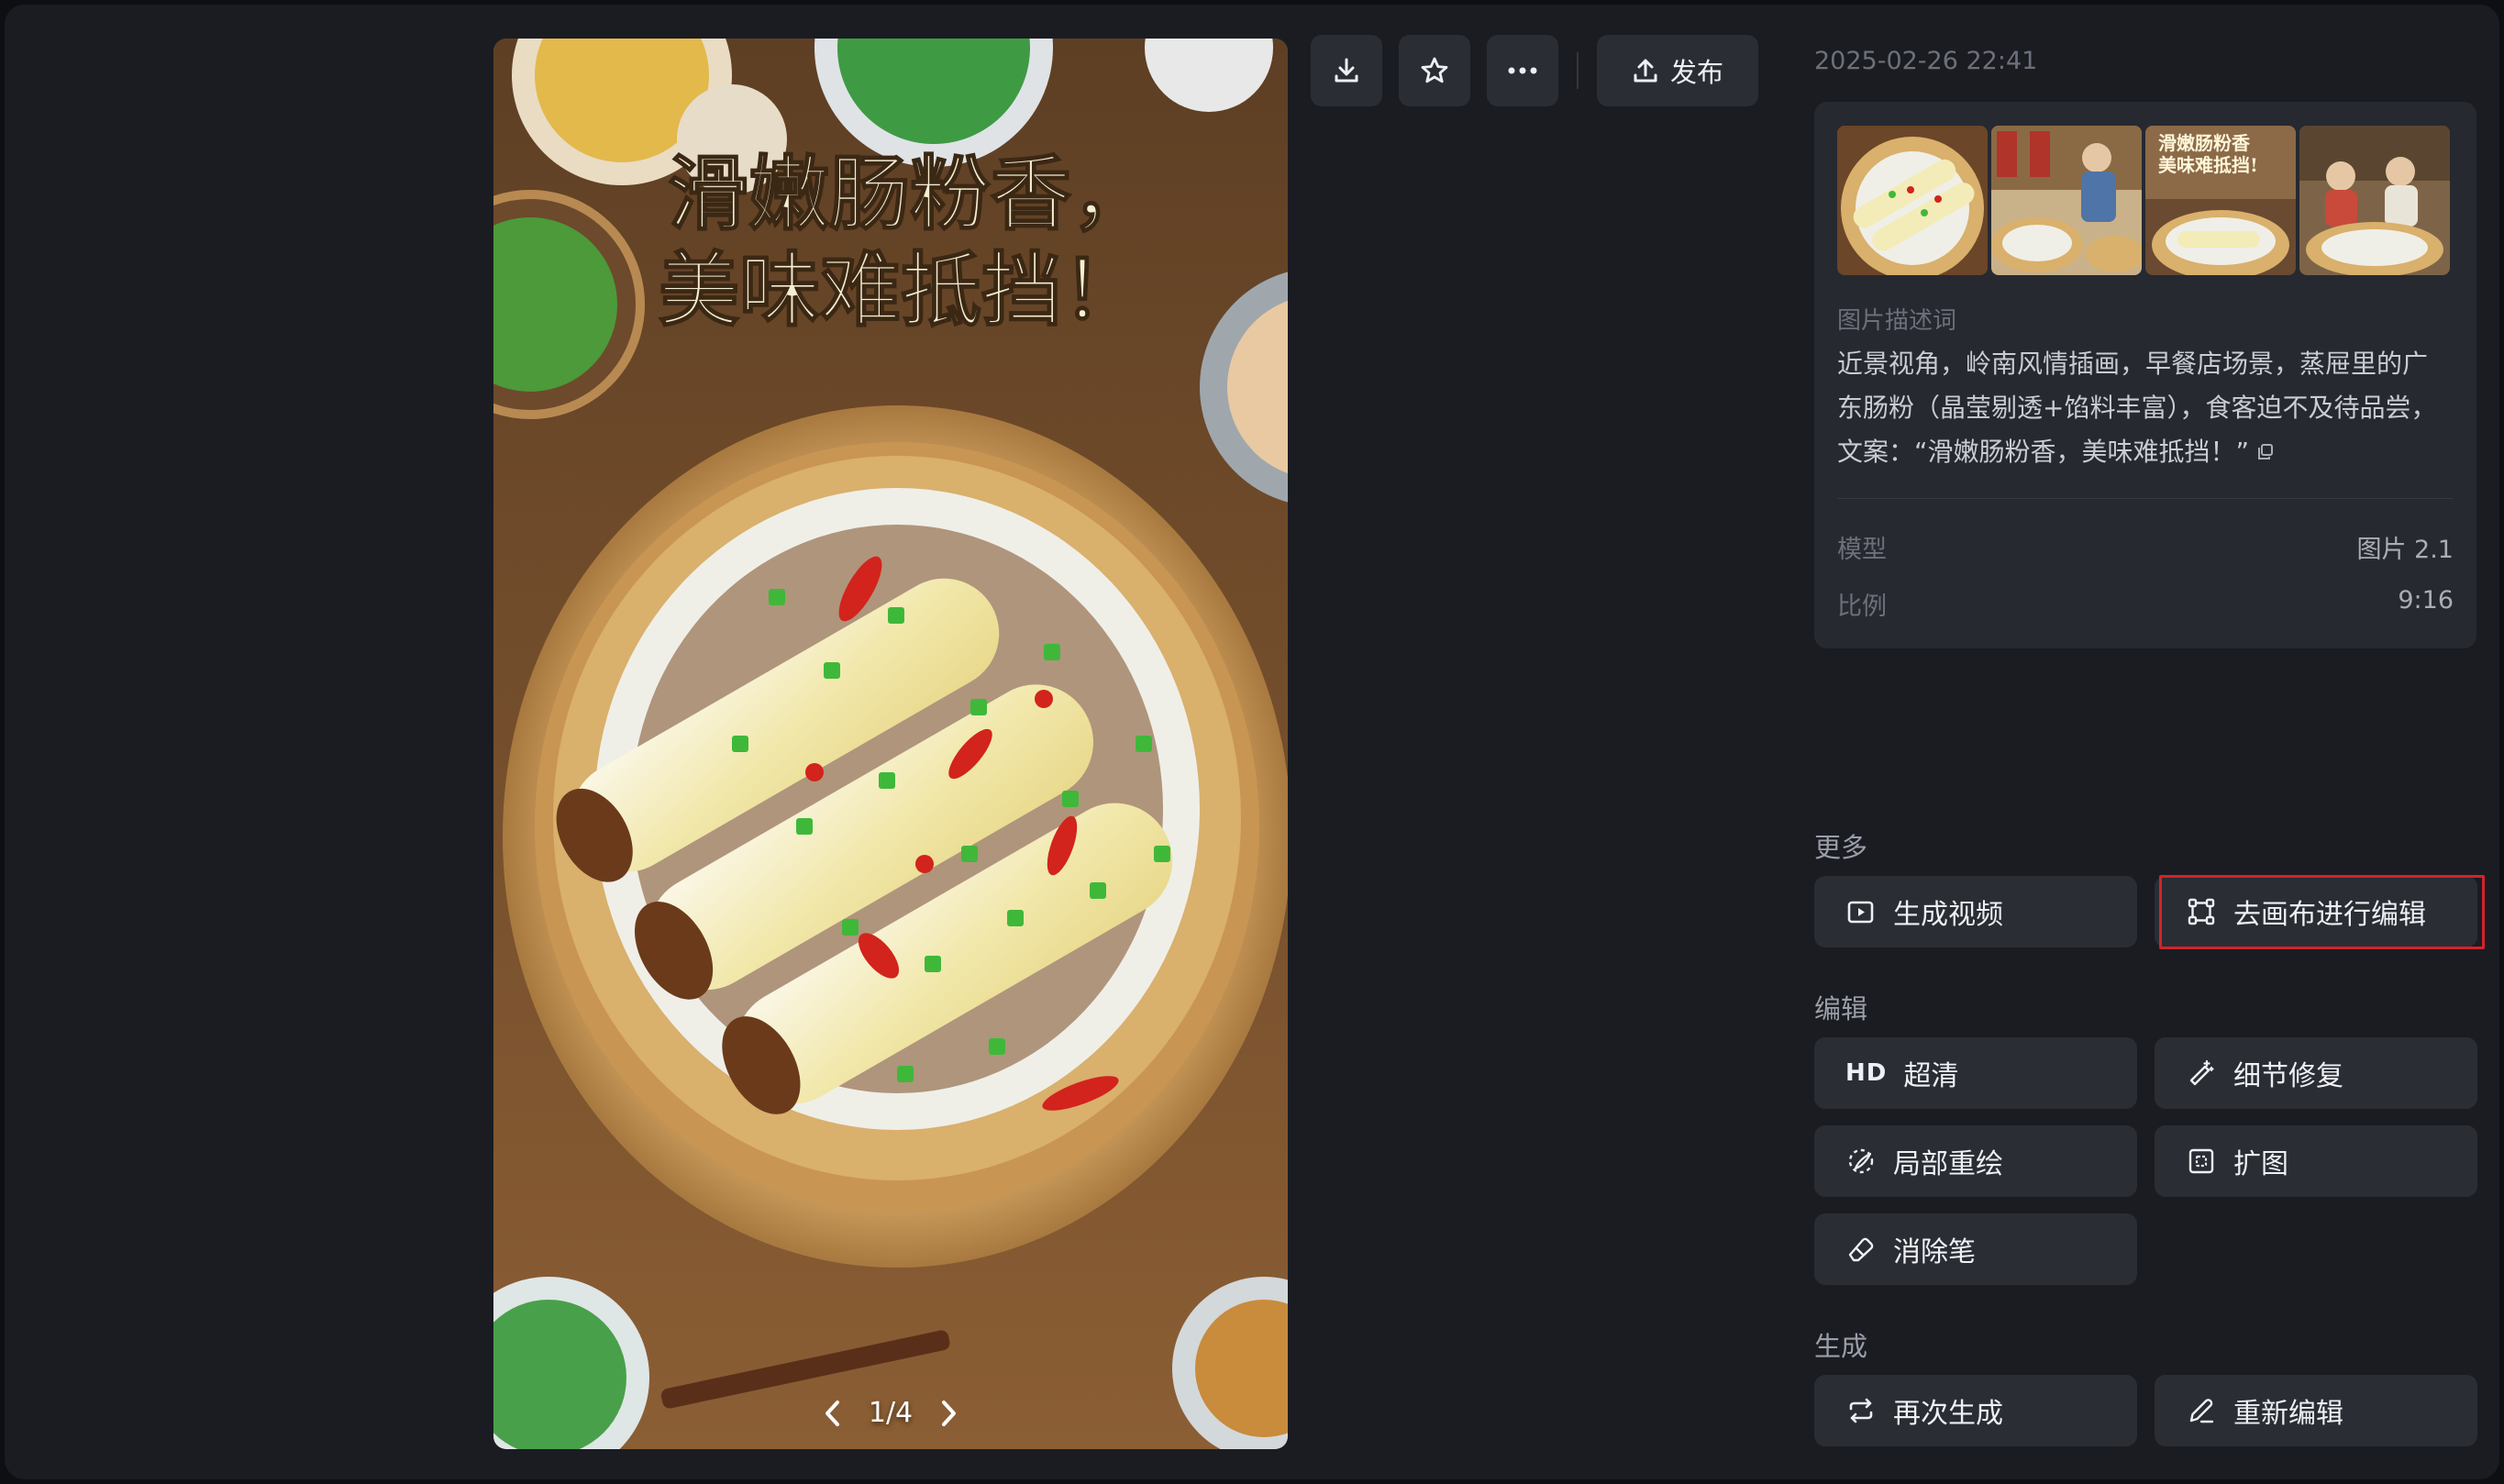 The image size is (2504, 1484). Describe the element at coordinates (1861, 1161) in the screenshot. I see `brush-icon` at that location.